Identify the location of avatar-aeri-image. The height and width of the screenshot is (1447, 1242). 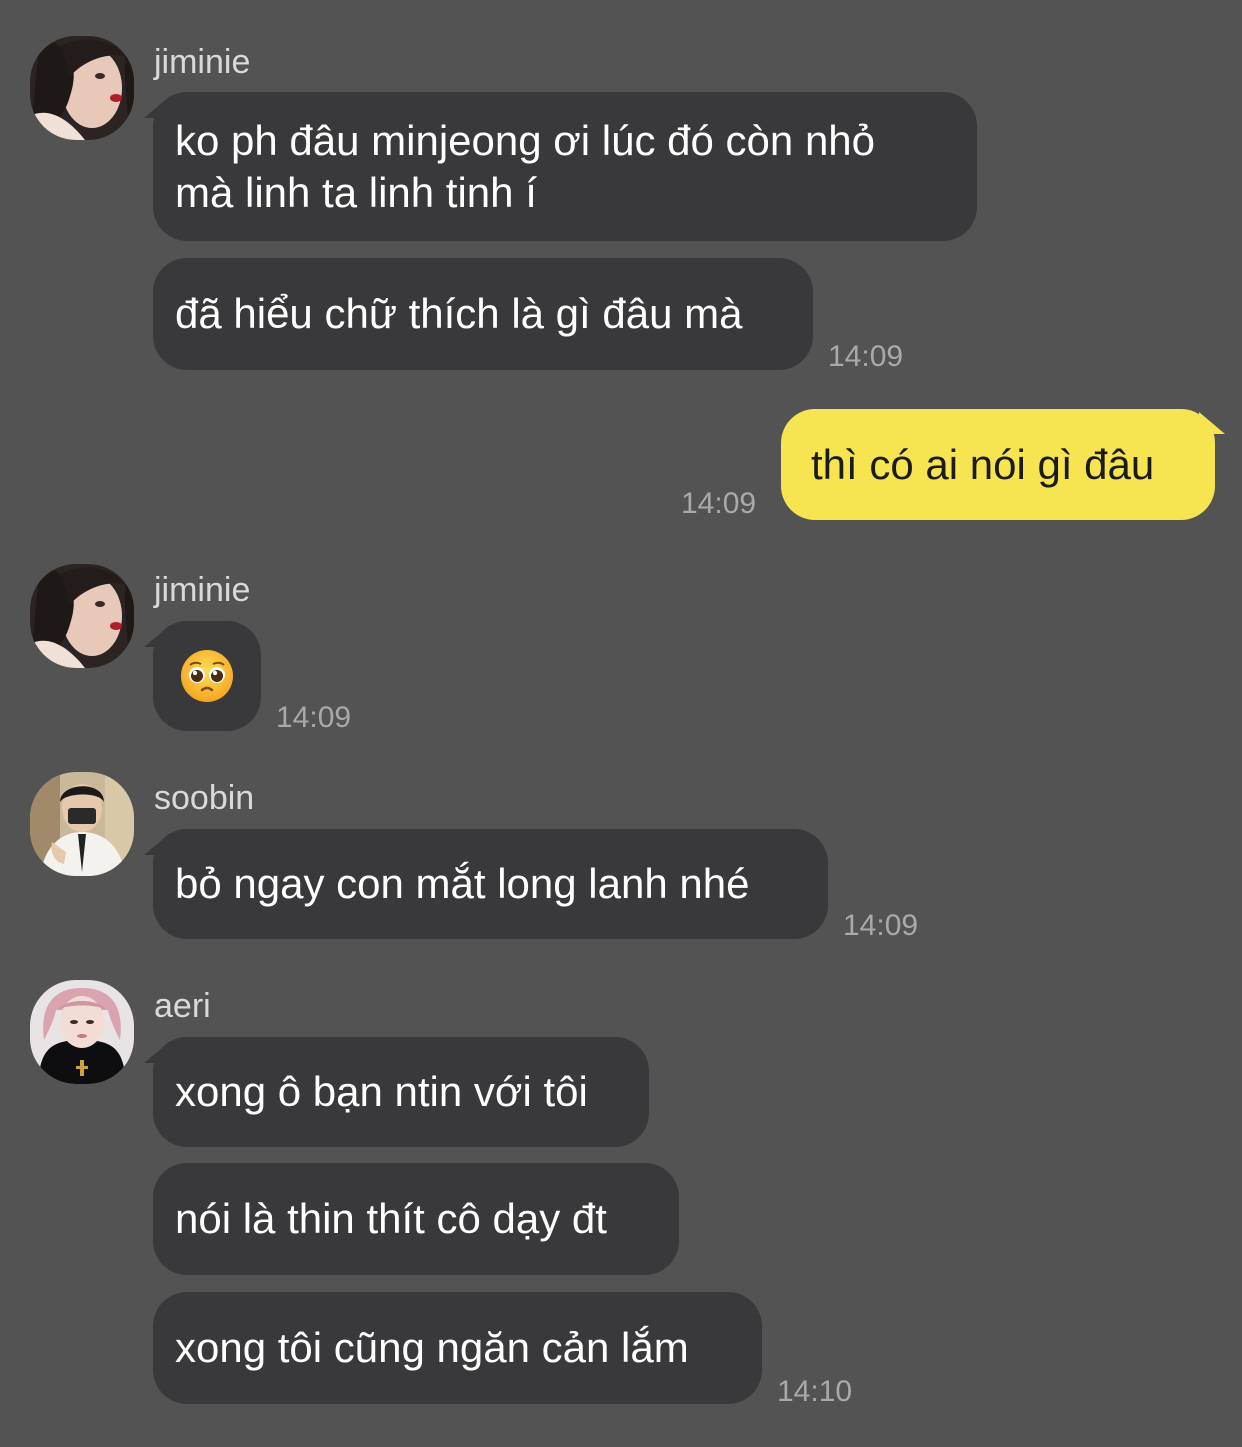
(82, 1032).